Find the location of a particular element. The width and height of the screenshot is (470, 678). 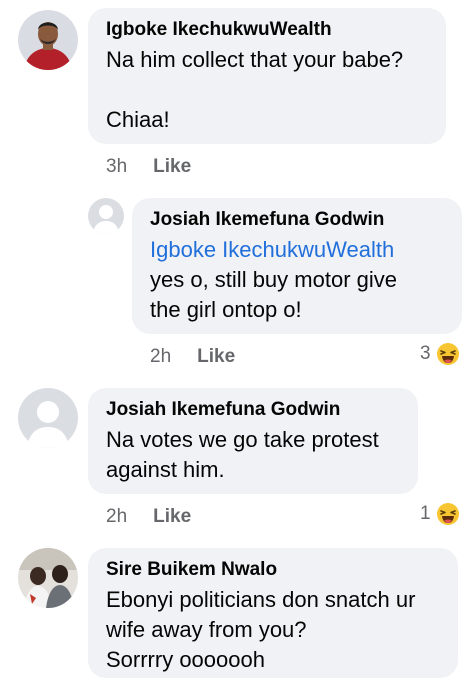

comment-author: Sire Buikem Nwalo is located at coordinates (191, 570).